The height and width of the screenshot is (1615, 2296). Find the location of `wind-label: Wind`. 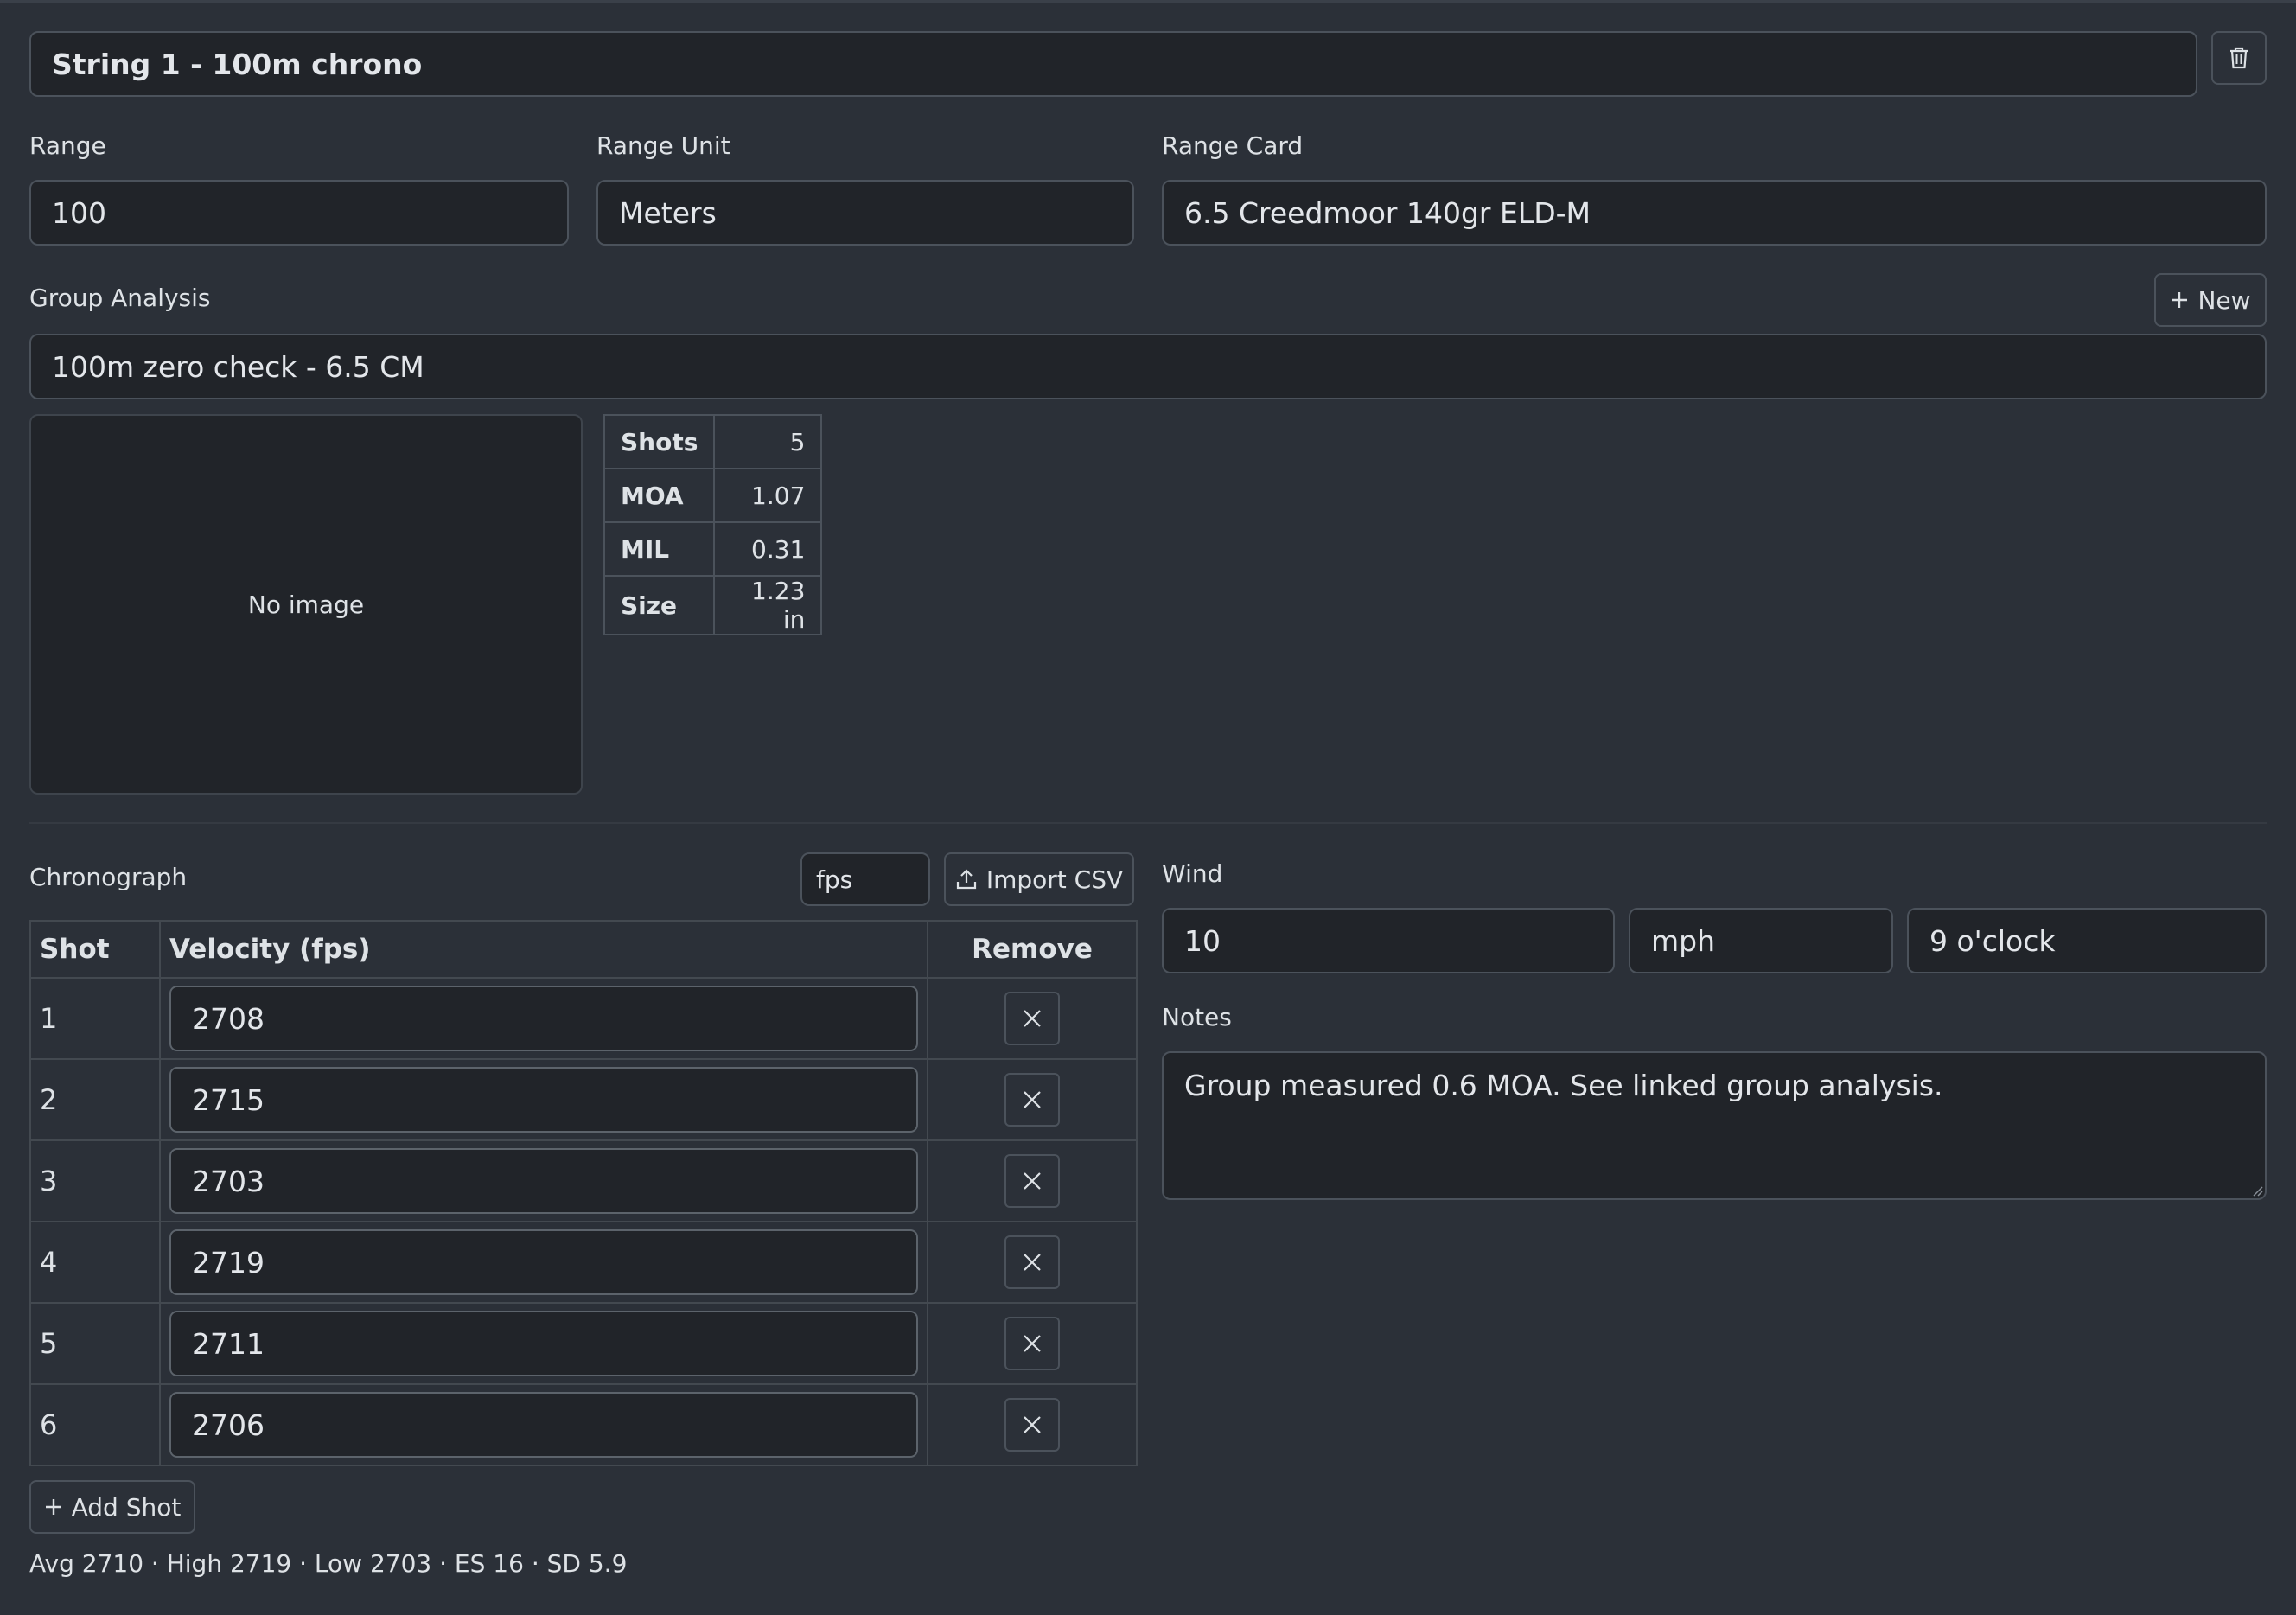

wind-label: Wind is located at coordinates (1192, 873).